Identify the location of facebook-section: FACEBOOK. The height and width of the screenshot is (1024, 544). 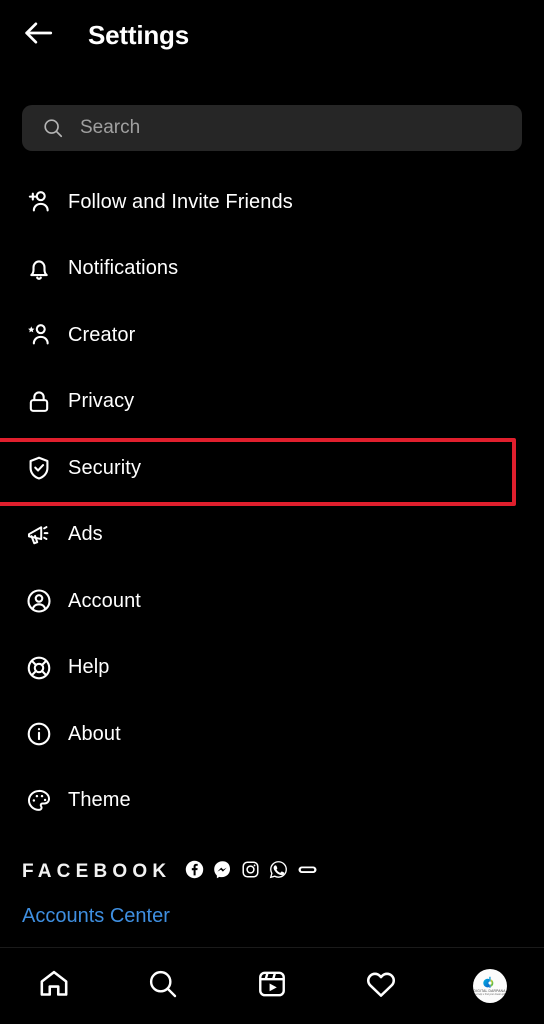
(170, 872).